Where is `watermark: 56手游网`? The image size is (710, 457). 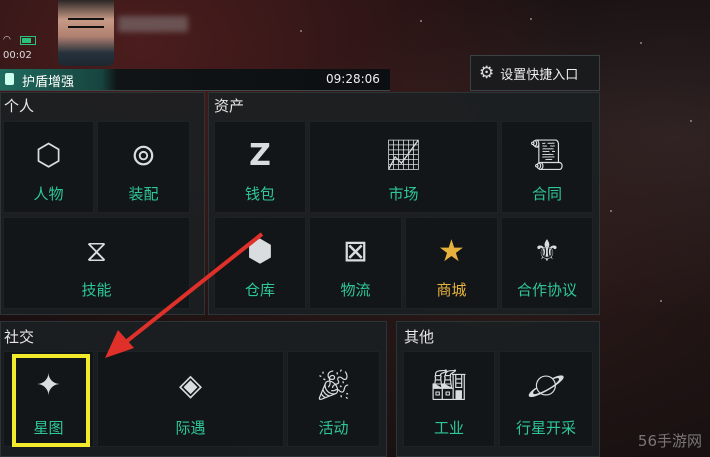
watermark: 56手游网 is located at coordinates (669, 441).